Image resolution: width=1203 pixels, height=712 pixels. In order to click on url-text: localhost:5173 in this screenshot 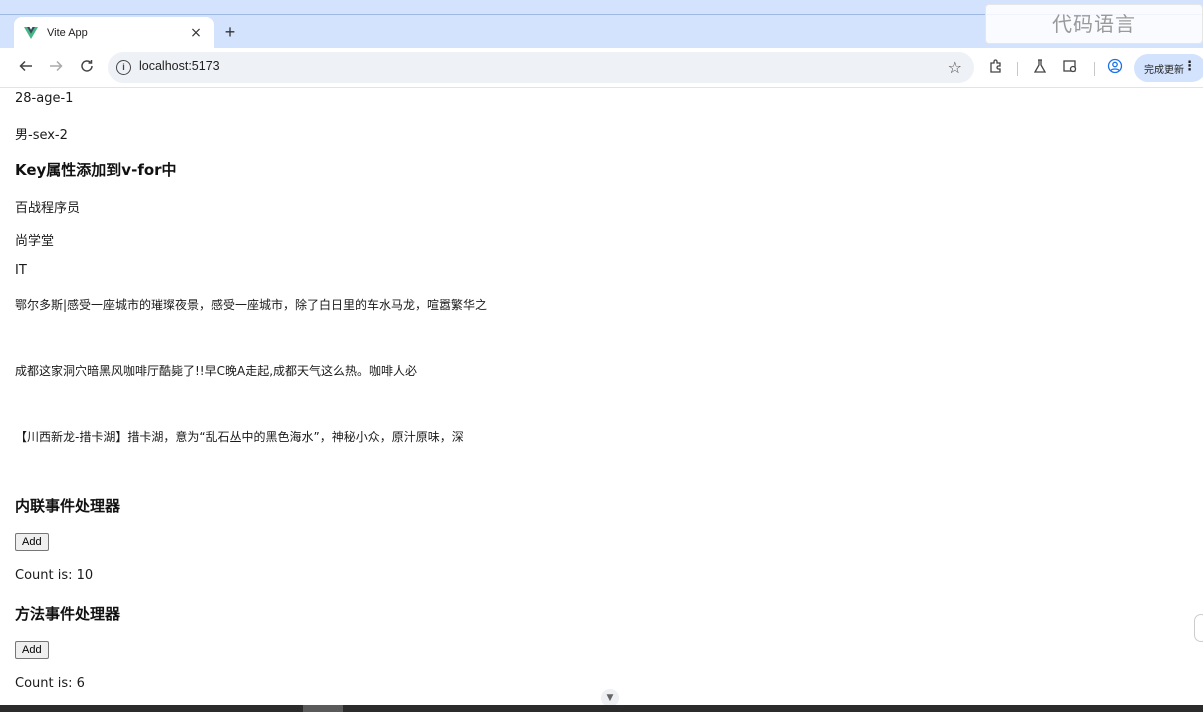, I will do `click(179, 66)`.